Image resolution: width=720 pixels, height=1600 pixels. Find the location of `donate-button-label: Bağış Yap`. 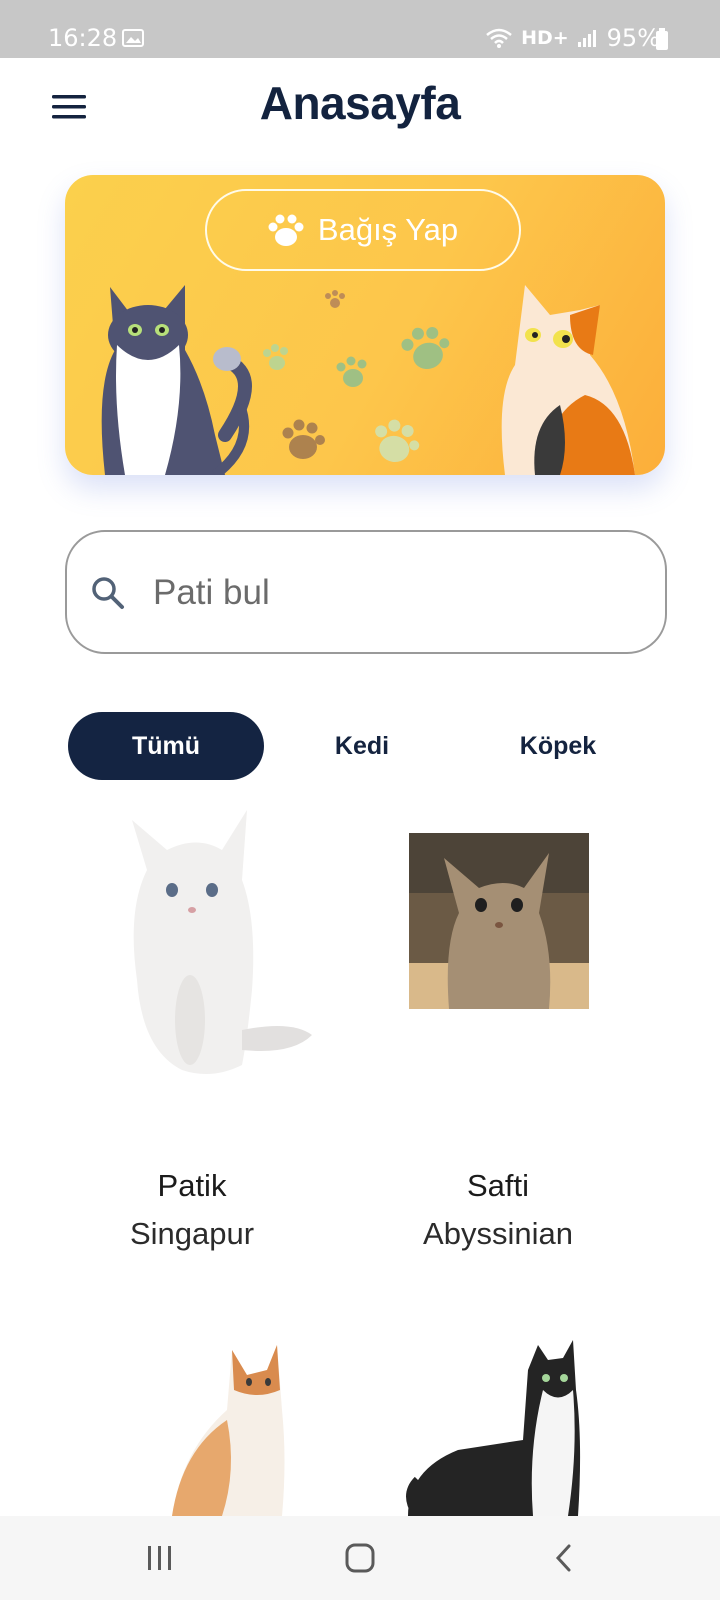

donate-button-label: Bağış Yap is located at coordinates (388, 229).